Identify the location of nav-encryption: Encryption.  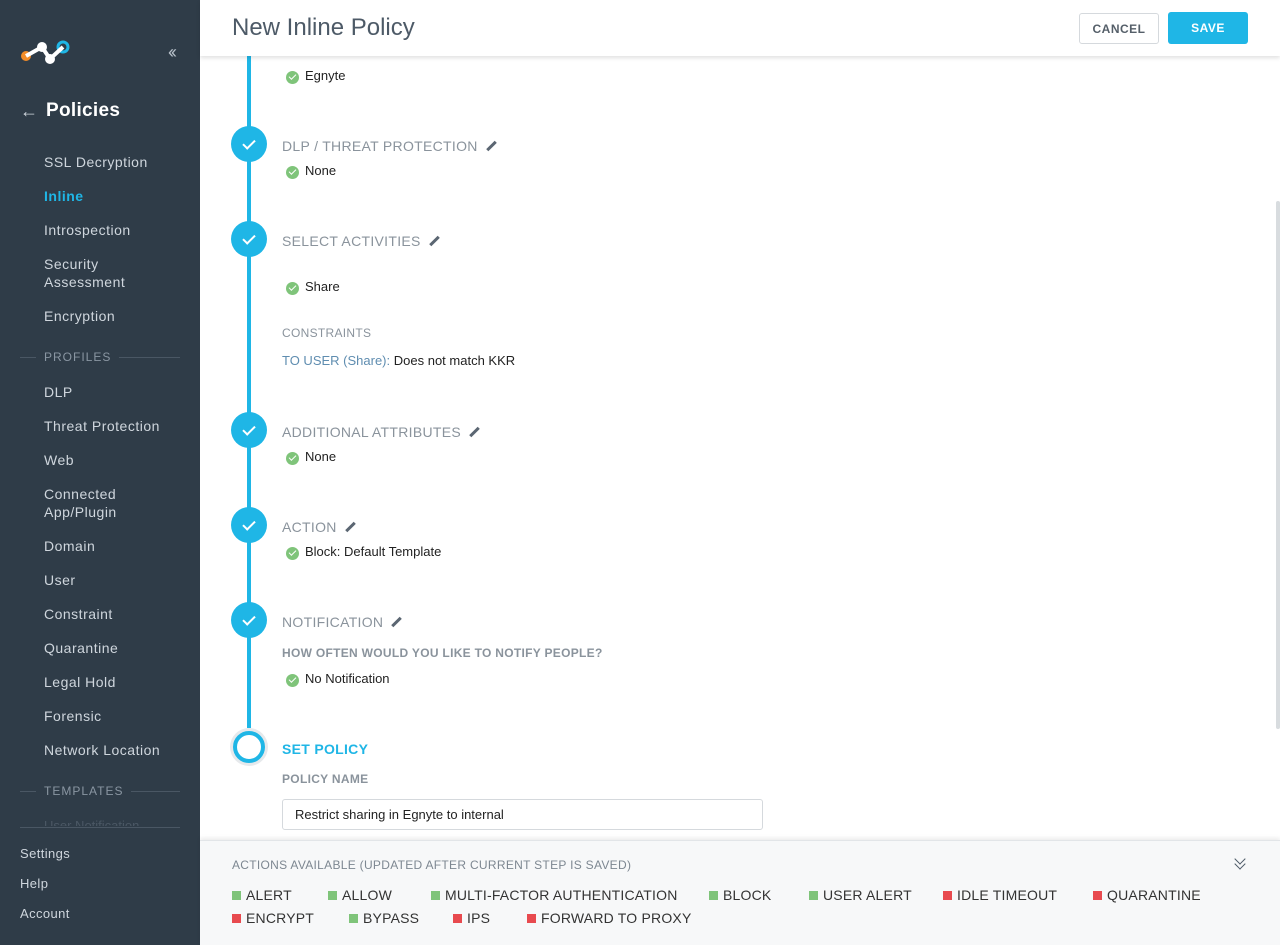
(114, 316).